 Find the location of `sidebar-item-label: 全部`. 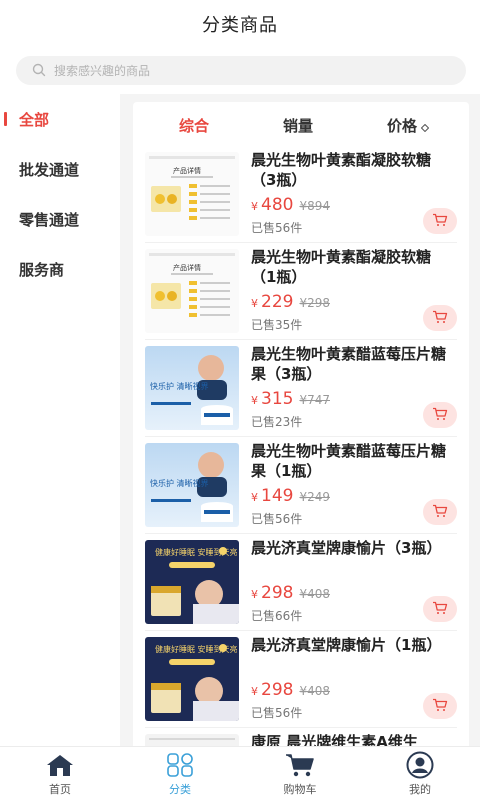

sidebar-item-label: 全部 is located at coordinates (34, 119).